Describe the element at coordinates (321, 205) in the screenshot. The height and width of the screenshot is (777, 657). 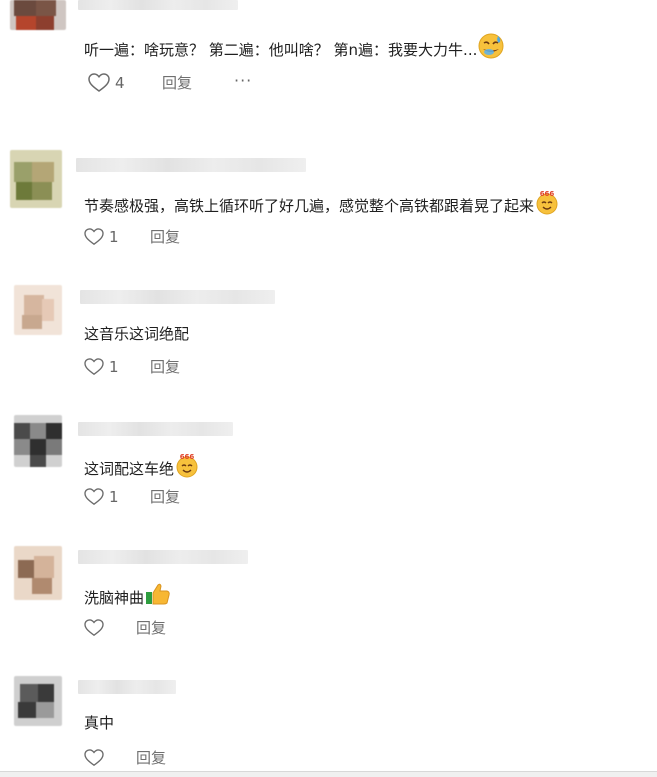
I see `comment-text: 节奏感极强，高铁上循环听了好几遍，感觉整个高铁都跟着晃了起来 666` at that location.